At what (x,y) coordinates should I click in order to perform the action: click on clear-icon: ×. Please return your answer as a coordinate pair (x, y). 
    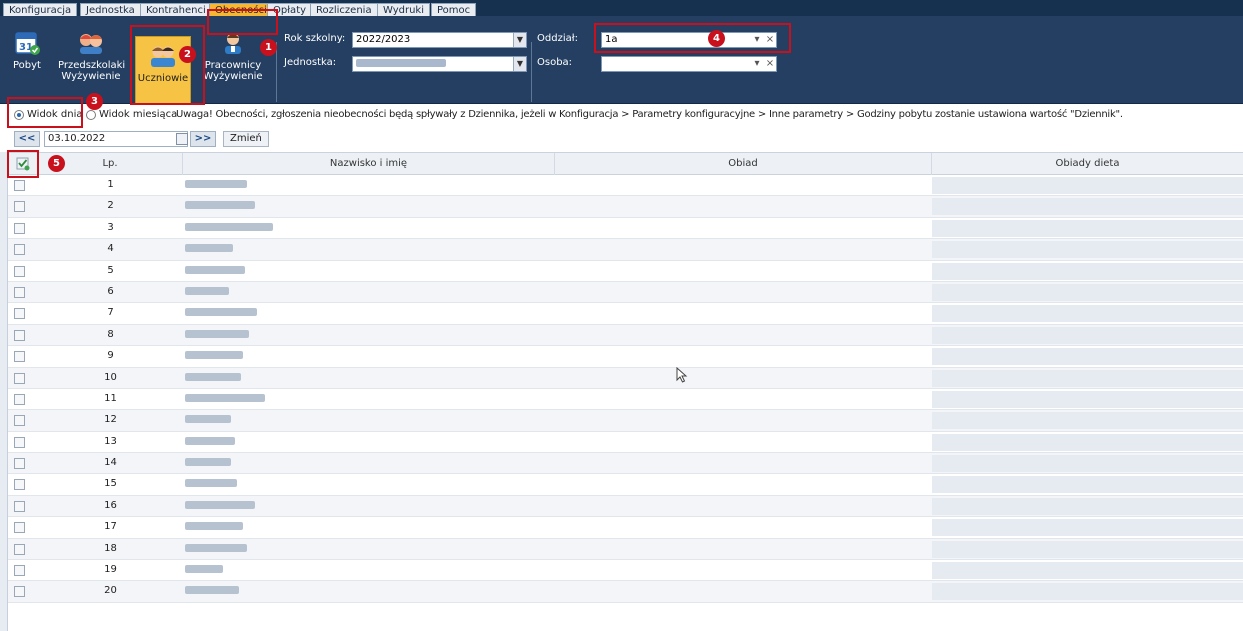
    Looking at the image, I should click on (770, 64).